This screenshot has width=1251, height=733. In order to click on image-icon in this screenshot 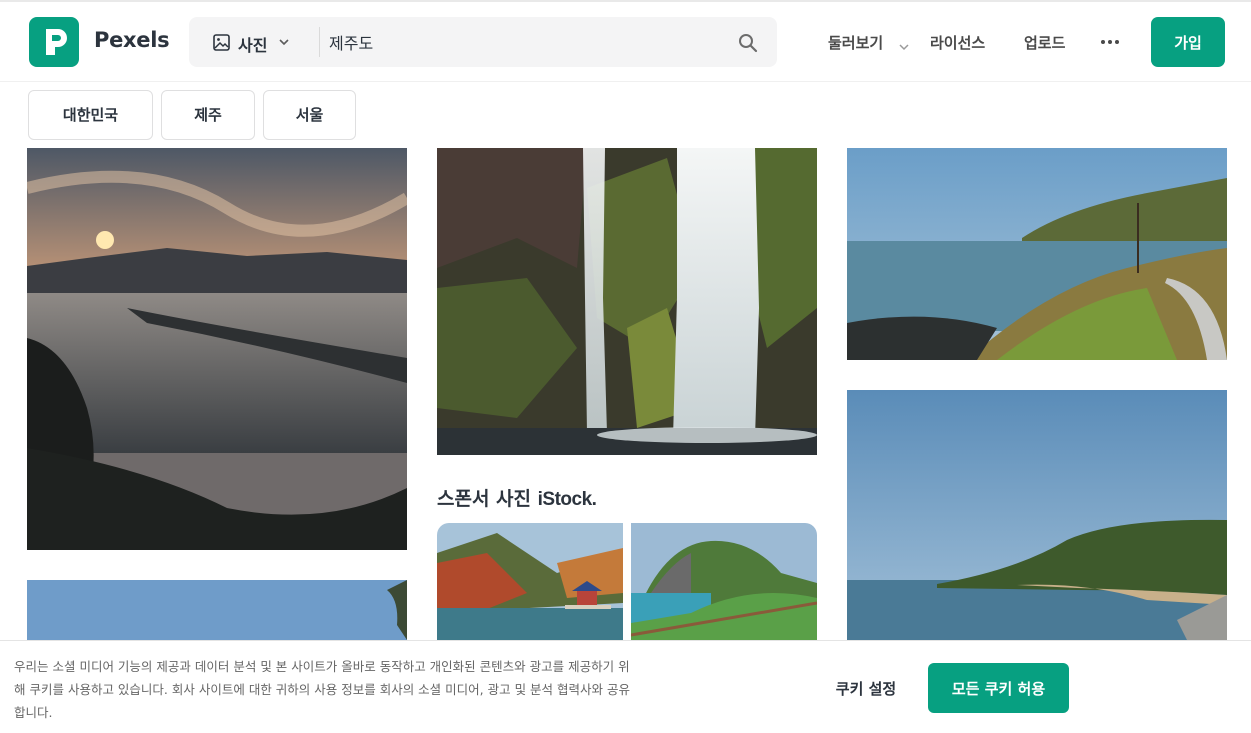, I will do `click(221, 44)`.